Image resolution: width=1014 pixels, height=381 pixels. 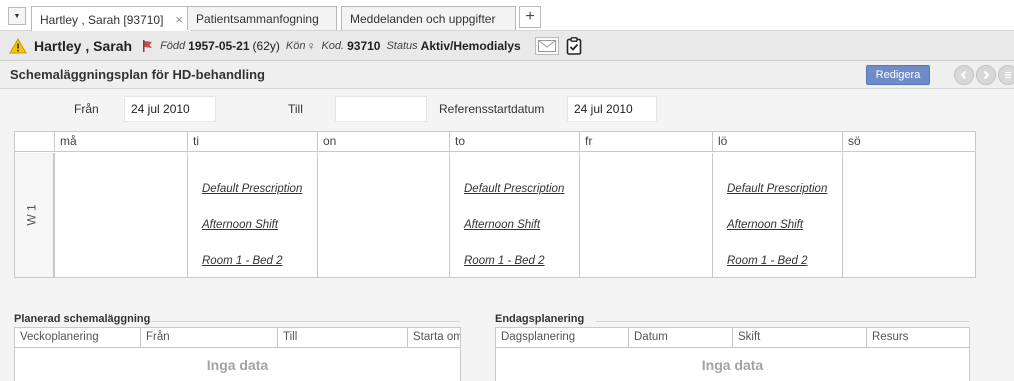 I want to click on add-tab-button: +, so click(x=530, y=17).